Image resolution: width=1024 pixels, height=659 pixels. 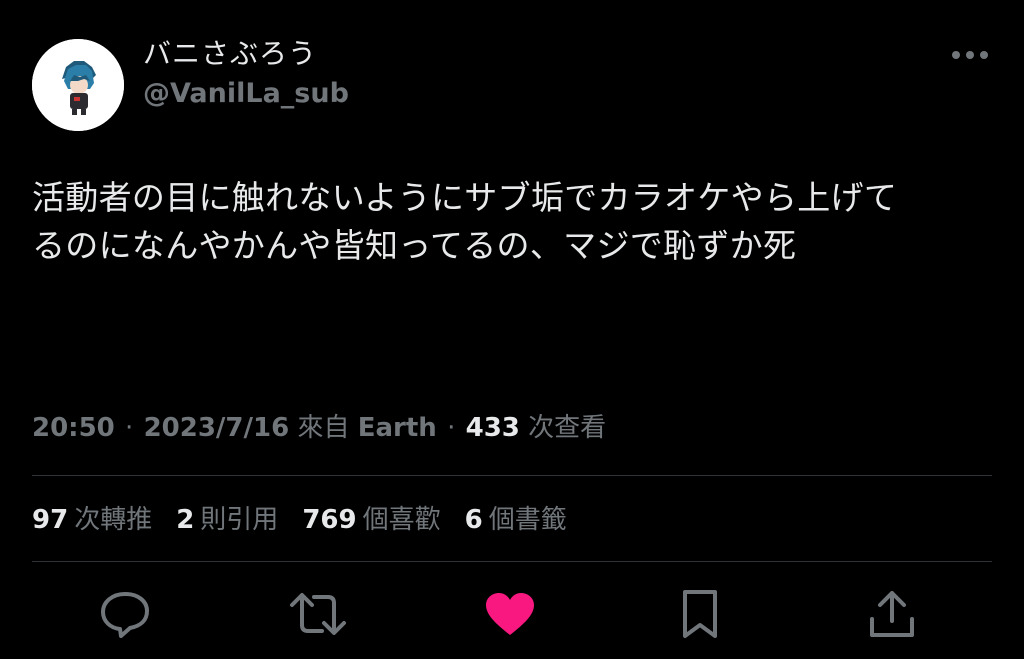 What do you see at coordinates (892, 614) in the screenshot?
I see `share-icon` at bounding box center [892, 614].